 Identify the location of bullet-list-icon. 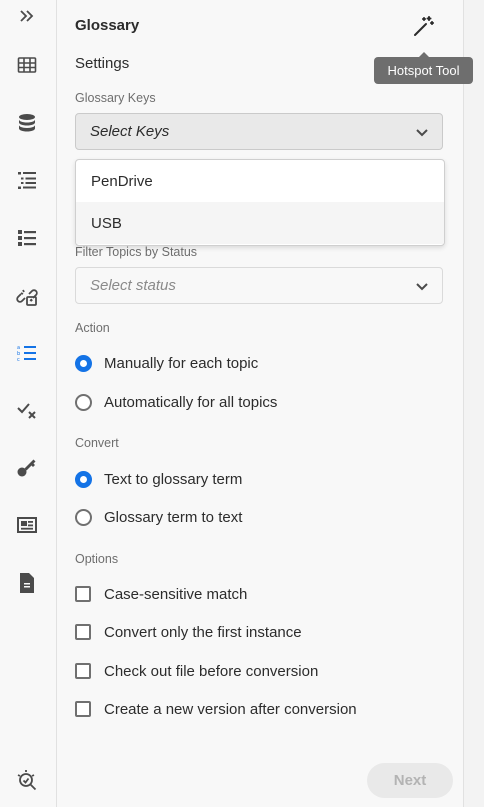
(27, 238).